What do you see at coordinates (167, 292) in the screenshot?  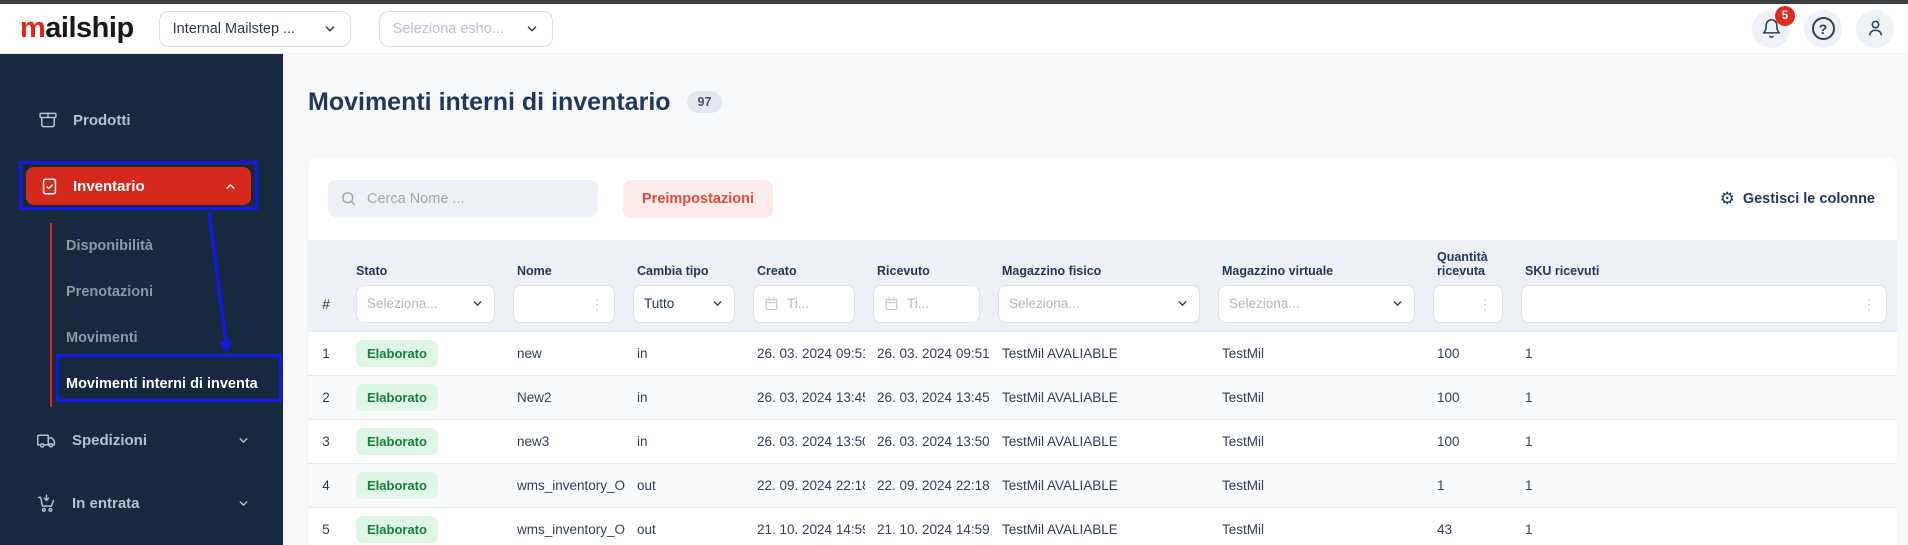 I see `sidebar-item-prenotazioni: Prenotazioni` at bounding box center [167, 292].